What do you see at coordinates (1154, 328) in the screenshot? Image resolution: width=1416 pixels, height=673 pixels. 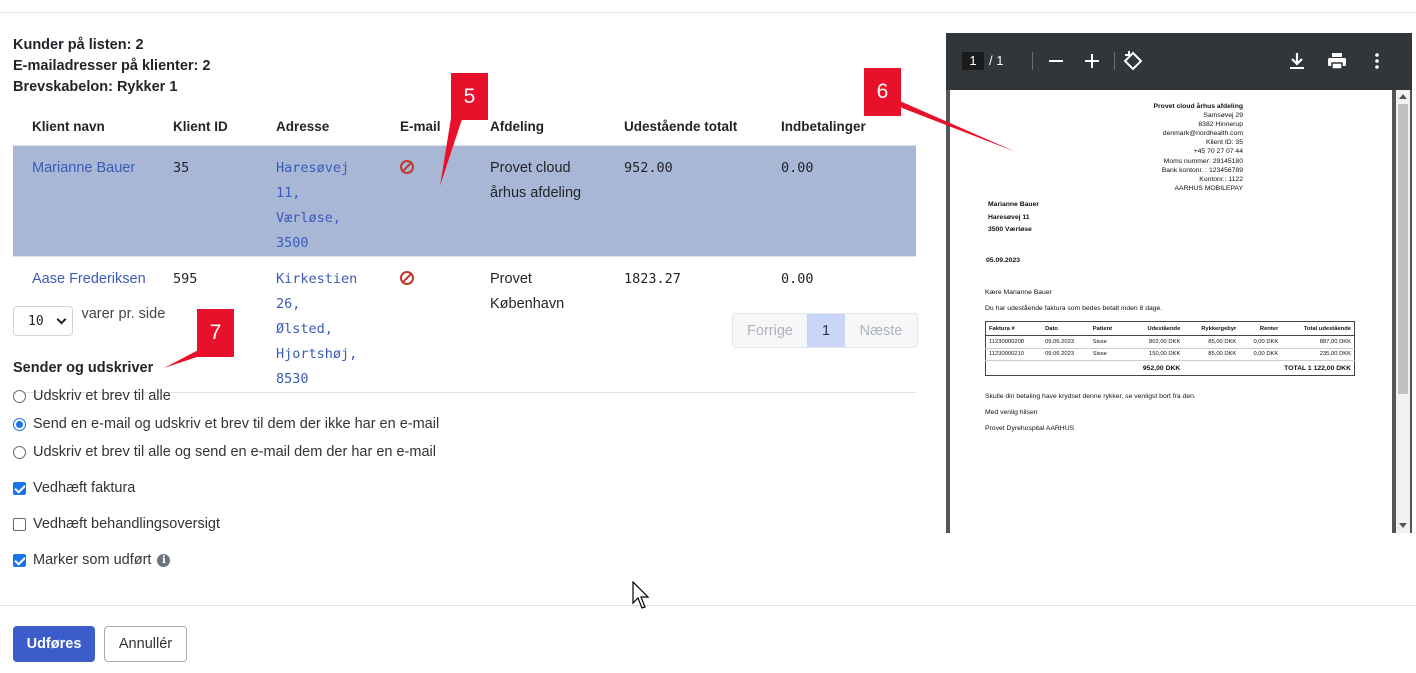 I see `pdf-th: Udestående` at bounding box center [1154, 328].